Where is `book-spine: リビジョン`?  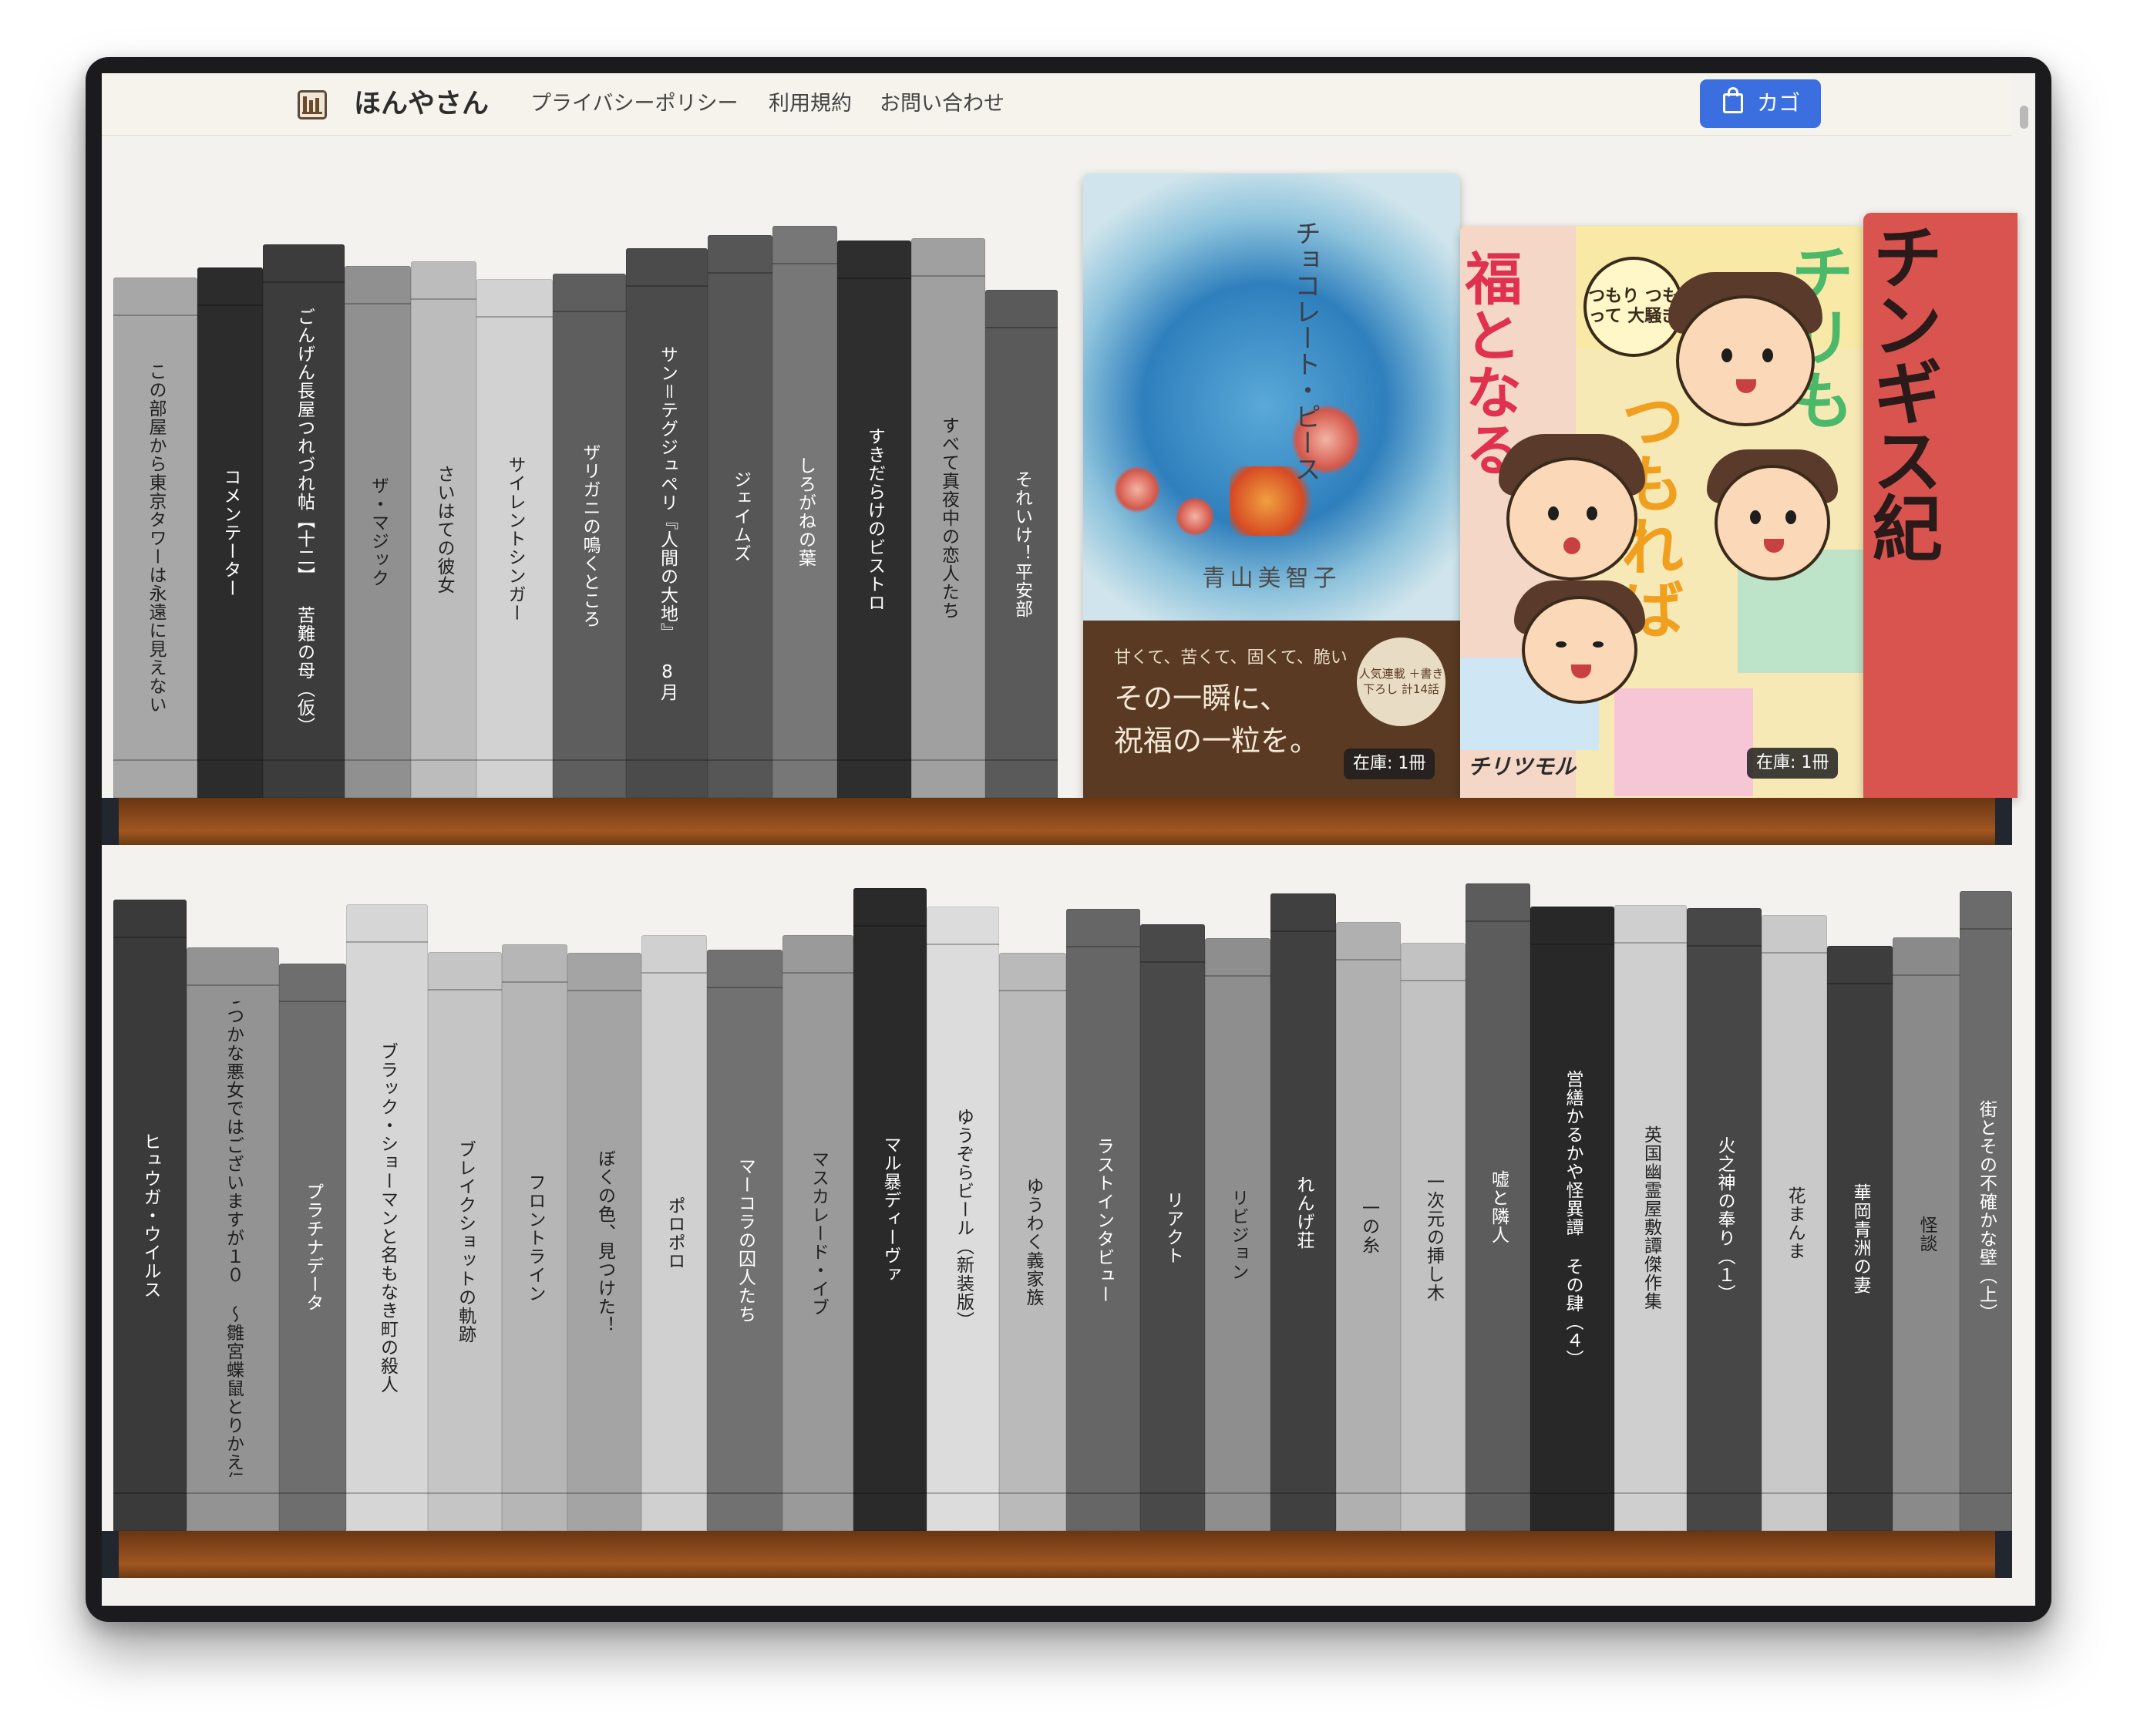
book-spine: リビジョン is located at coordinates (1237, 1234).